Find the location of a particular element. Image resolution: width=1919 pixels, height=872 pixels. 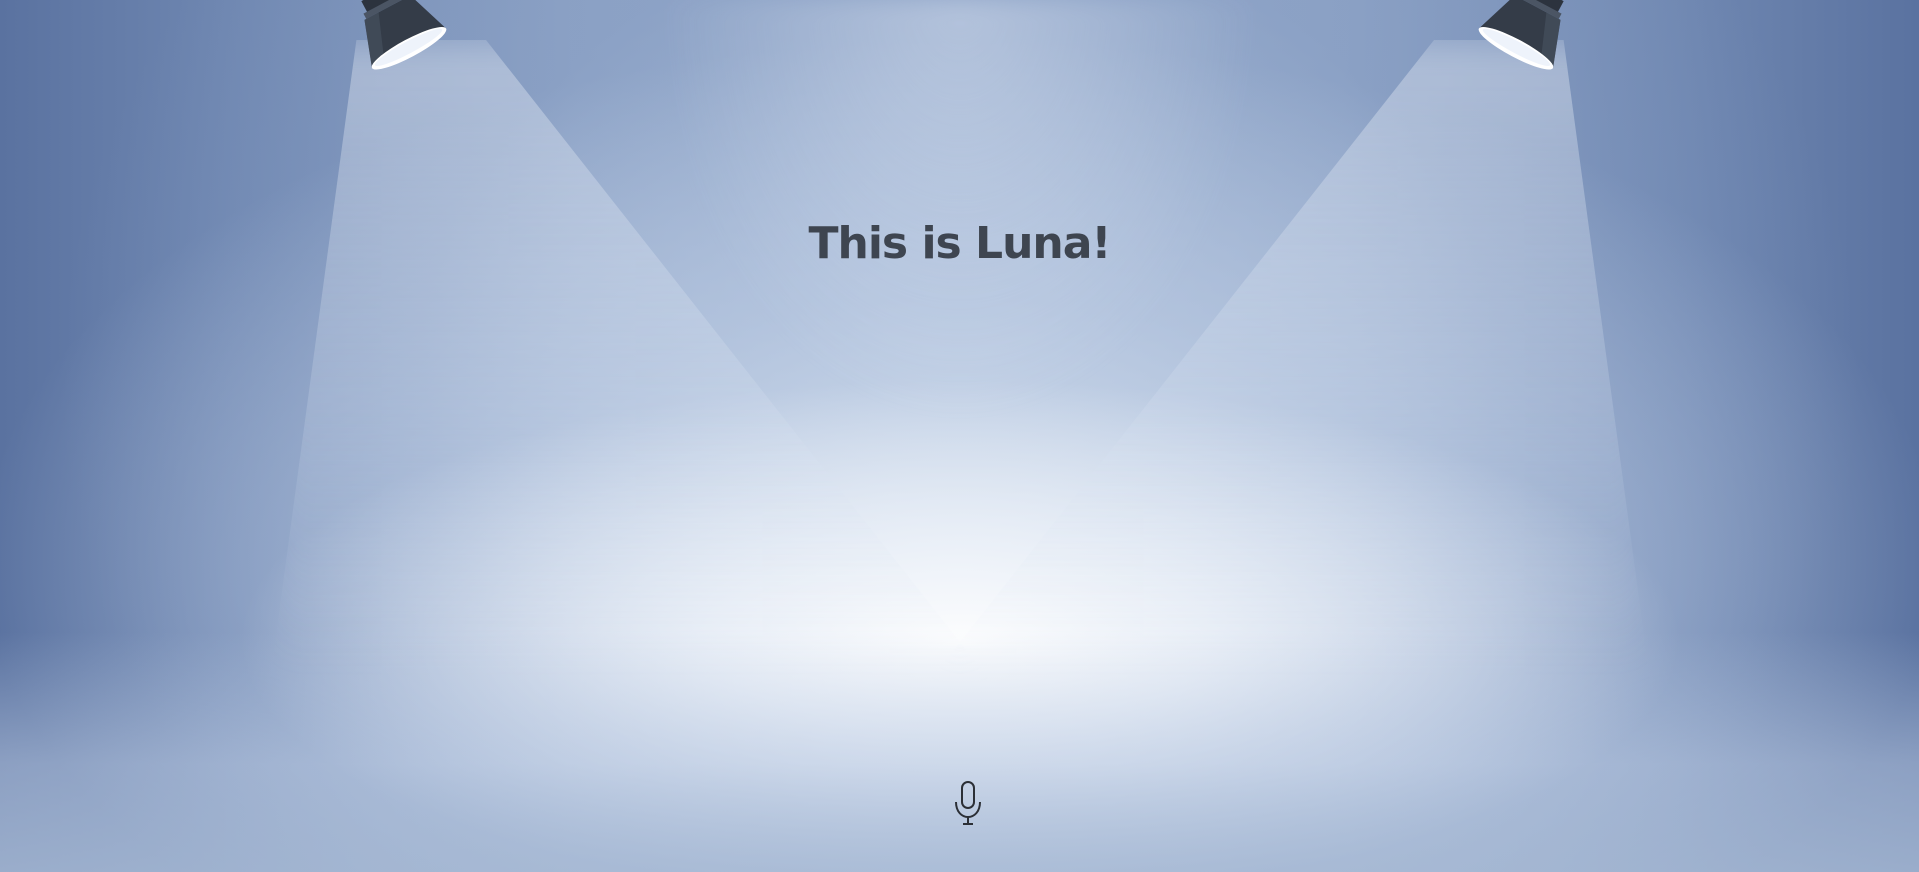

right-spotlight-icon is located at coordinates (1521, 35).